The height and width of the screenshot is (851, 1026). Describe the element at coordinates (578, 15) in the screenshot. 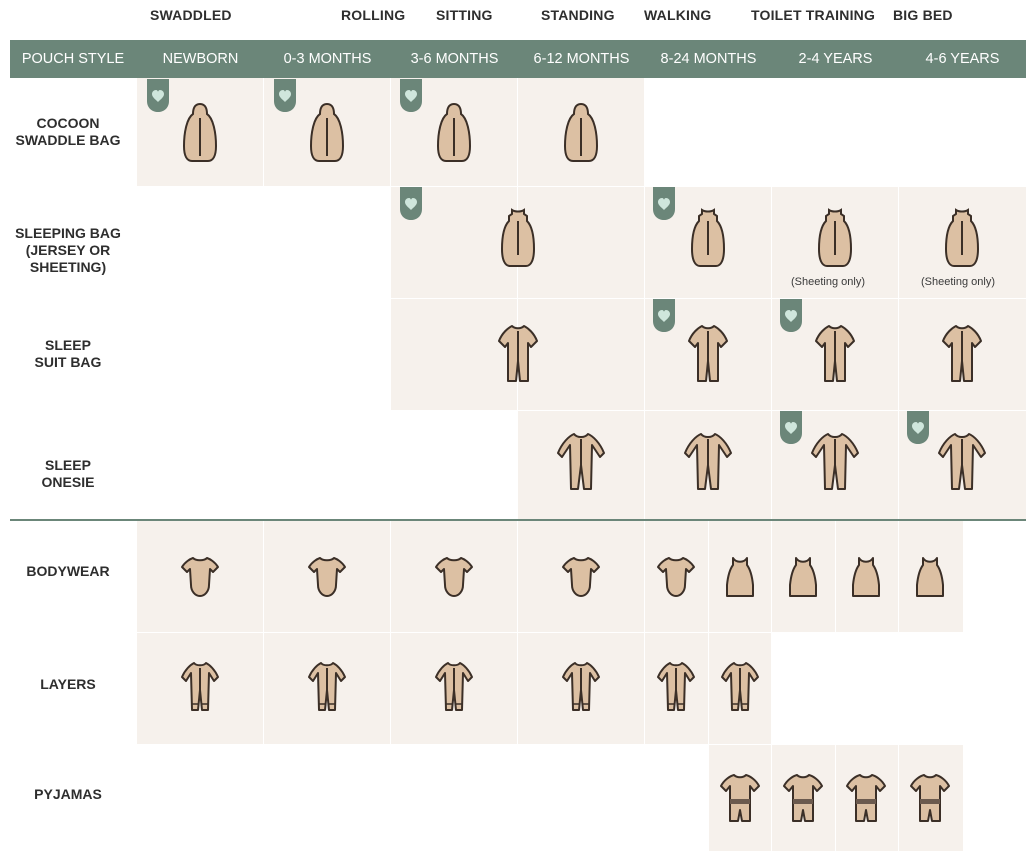

I see `milestone-standing: STANDING` at that location.